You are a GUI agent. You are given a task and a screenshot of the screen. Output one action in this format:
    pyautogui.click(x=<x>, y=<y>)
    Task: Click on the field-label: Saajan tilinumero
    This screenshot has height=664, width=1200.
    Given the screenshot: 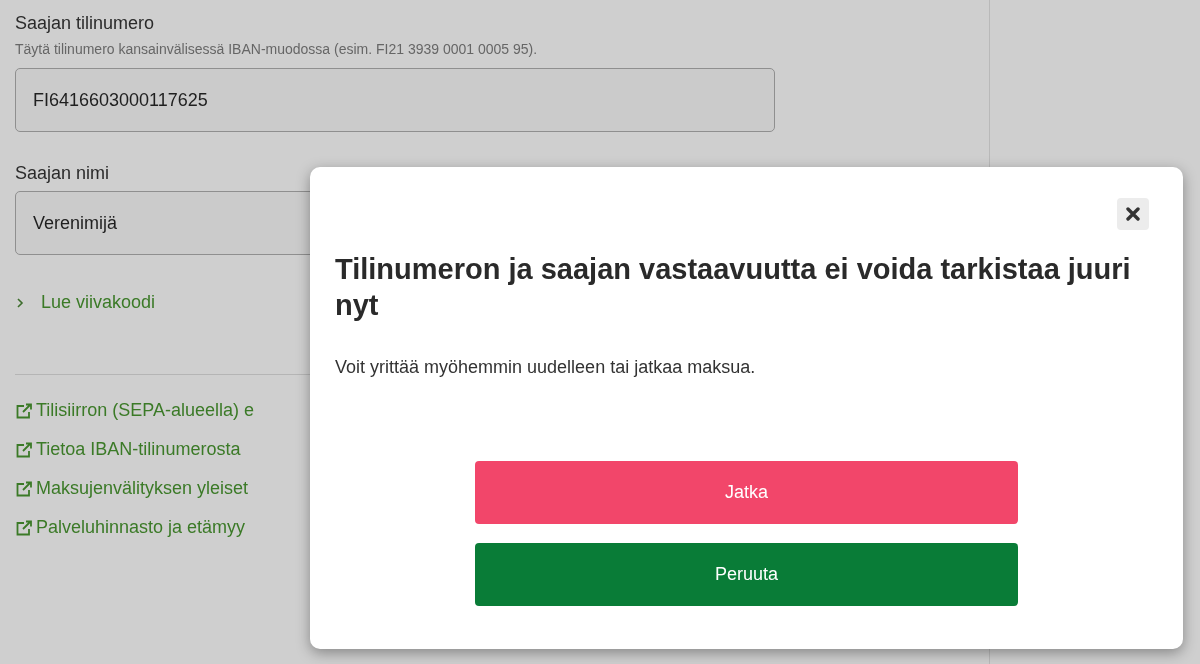 What is the action you would take?
    pyautogui.click(x=85, y=23)
    